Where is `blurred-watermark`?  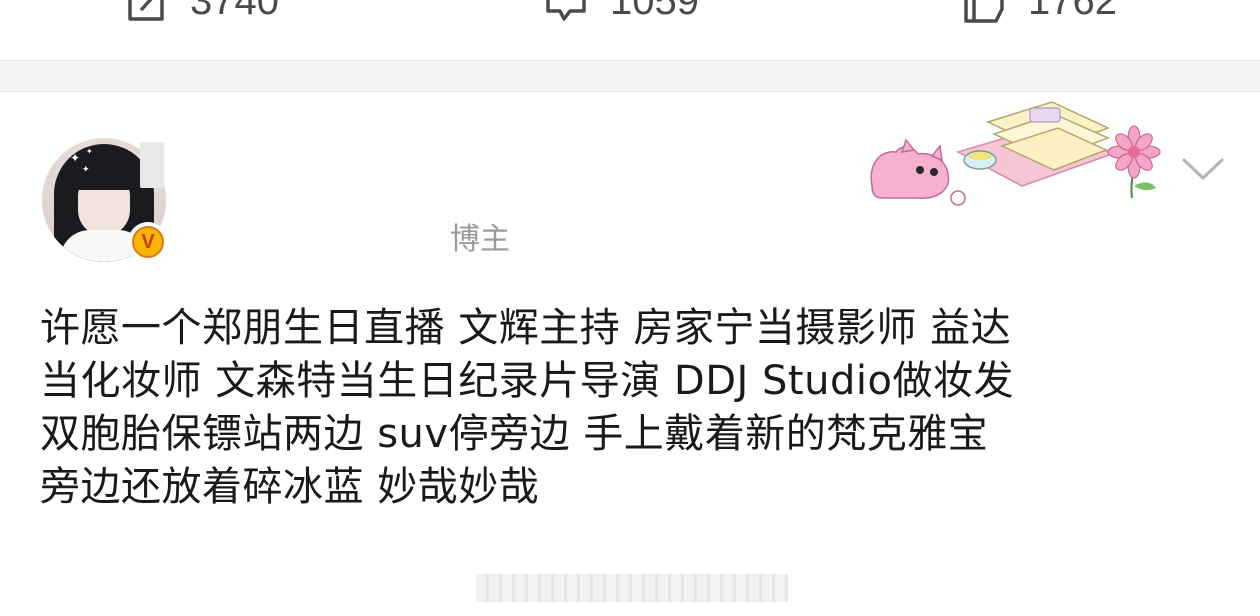 blurred-watermark is located at coordinates (632, 588).